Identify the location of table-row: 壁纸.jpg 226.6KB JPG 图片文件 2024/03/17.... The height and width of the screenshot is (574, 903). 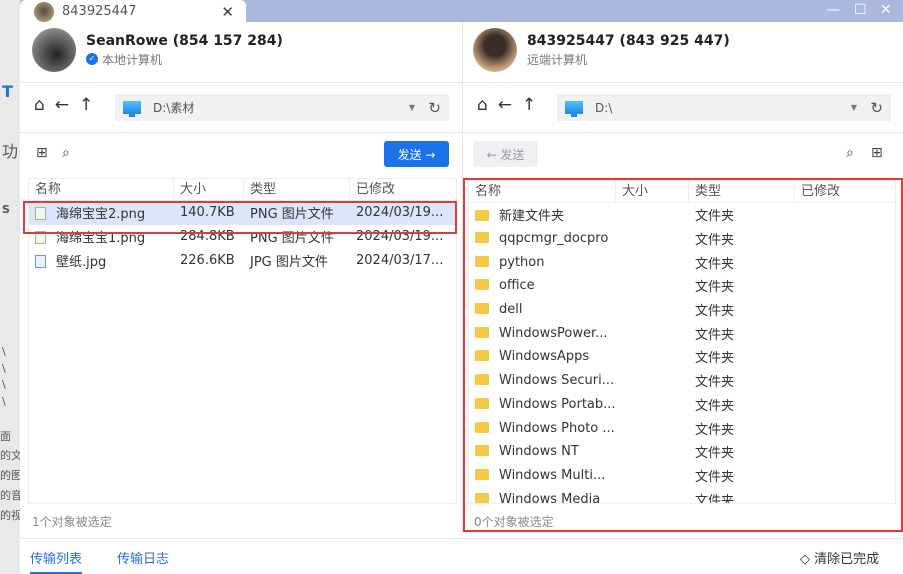
(242, 260).